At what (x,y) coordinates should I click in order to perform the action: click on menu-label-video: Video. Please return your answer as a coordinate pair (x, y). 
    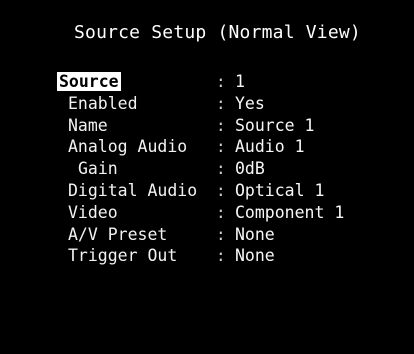
    Looking at the image, I should click on (93, 212).